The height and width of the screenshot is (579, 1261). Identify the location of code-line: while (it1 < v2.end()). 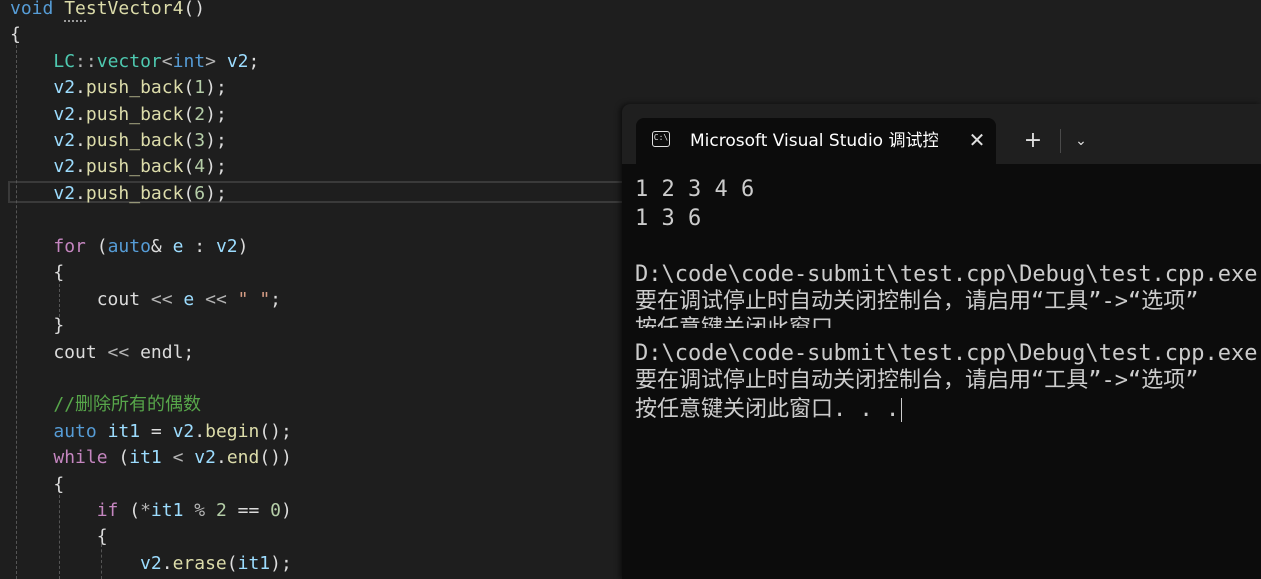
(151, 458).